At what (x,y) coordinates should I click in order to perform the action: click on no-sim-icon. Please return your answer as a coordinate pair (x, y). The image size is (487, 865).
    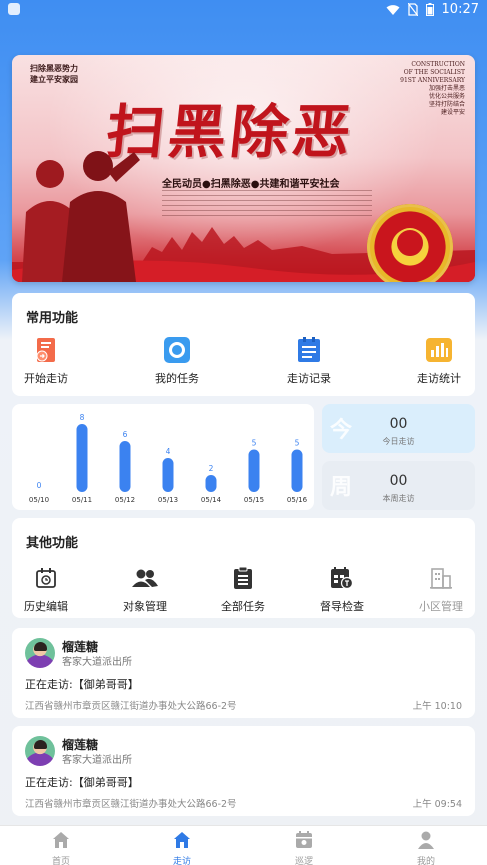
    Looking at the image, I should click on (412, 9).